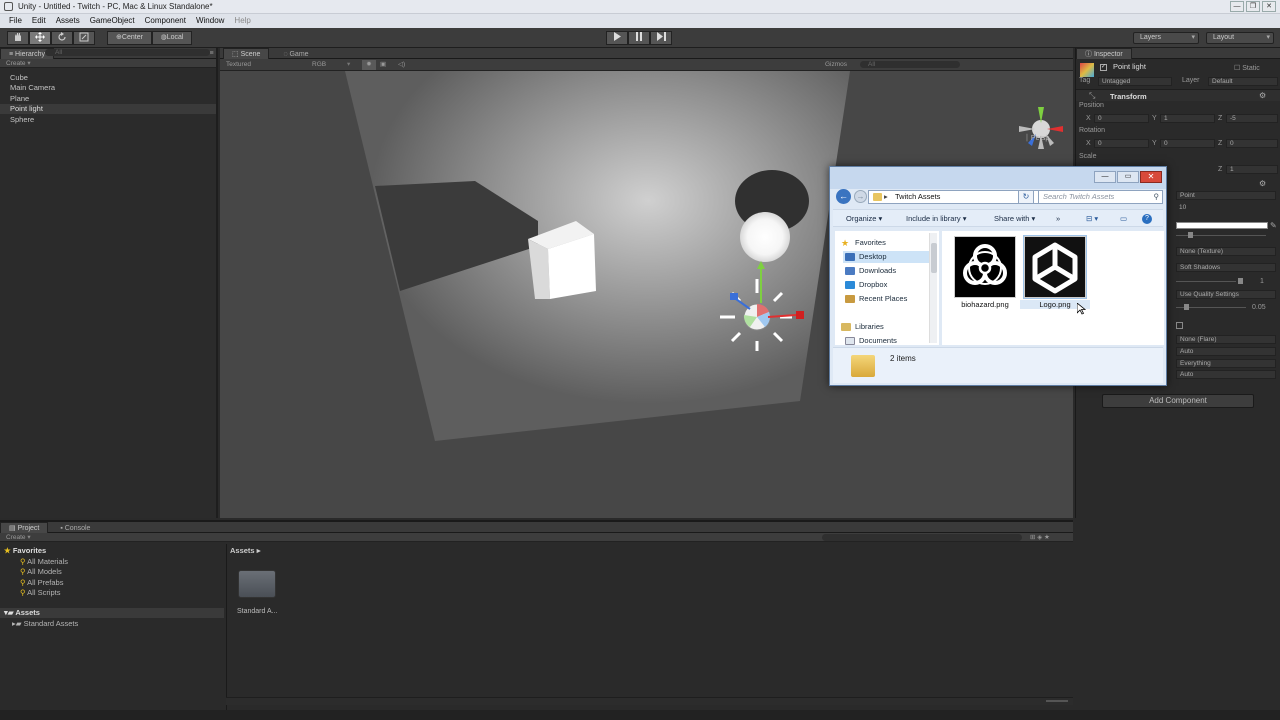 The image size is (1280, 720). Describe the element at coordinates (19, 78) in the screenshot. I see `hierarchy-item-cube: Cube` at that location.